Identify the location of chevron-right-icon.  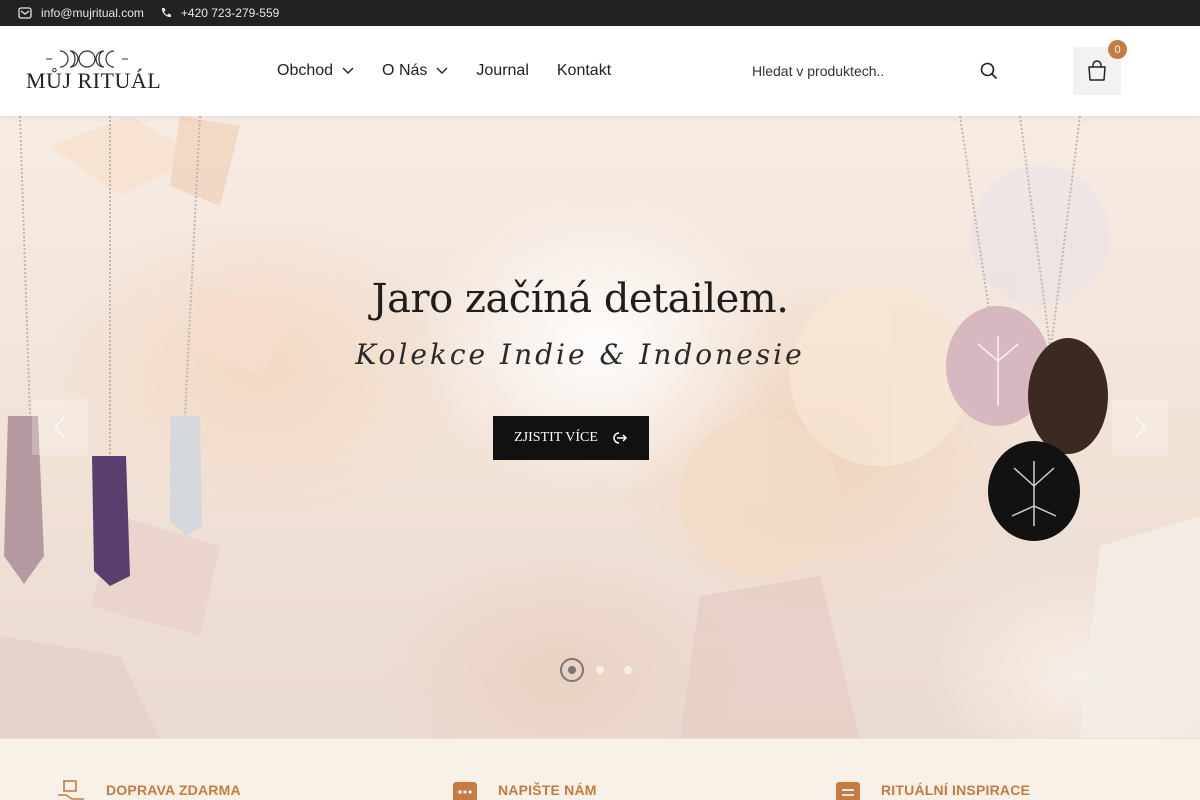
(1140, 427).